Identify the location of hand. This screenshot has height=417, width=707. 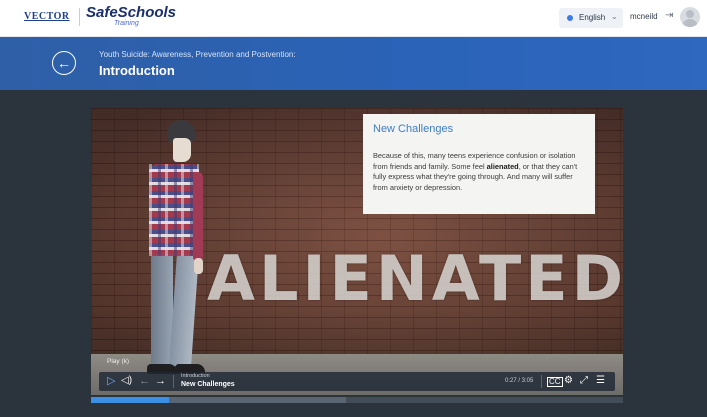
(198, 266).